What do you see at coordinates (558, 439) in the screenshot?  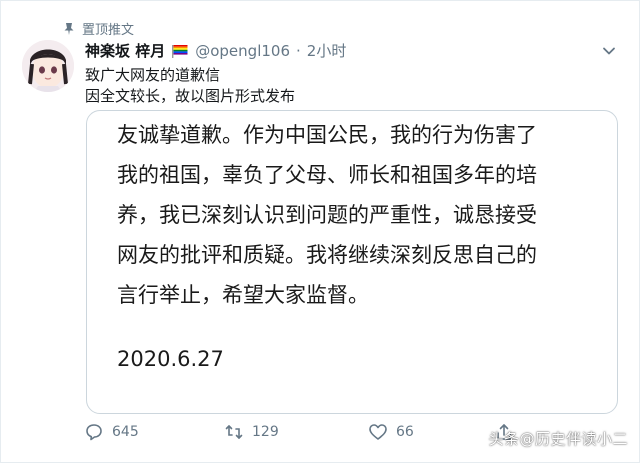 I see `watermark: 头条@历史伴读小二` at bounding box center [558, 439].